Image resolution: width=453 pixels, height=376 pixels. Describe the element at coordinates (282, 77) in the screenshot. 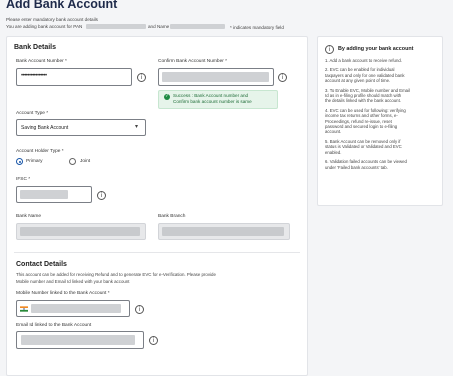

I see `confirm-account-info-icon: i` at that location.